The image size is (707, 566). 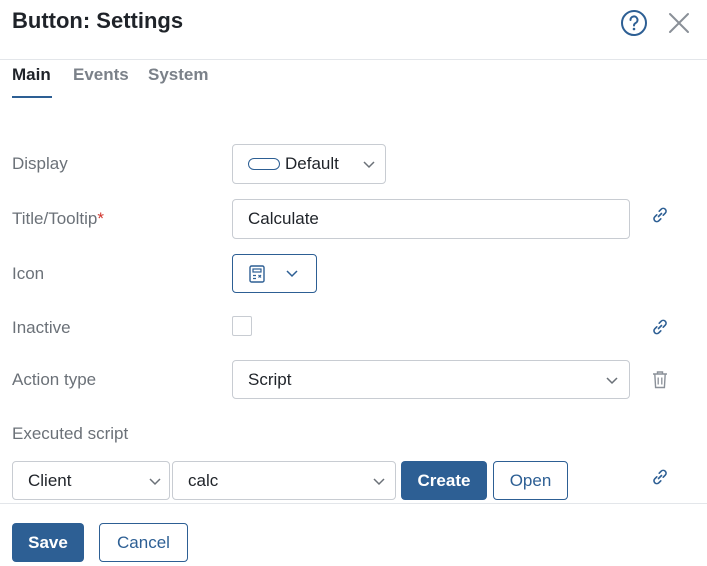 I want to click on inactive-checkbox, so click(x=242, y=326).